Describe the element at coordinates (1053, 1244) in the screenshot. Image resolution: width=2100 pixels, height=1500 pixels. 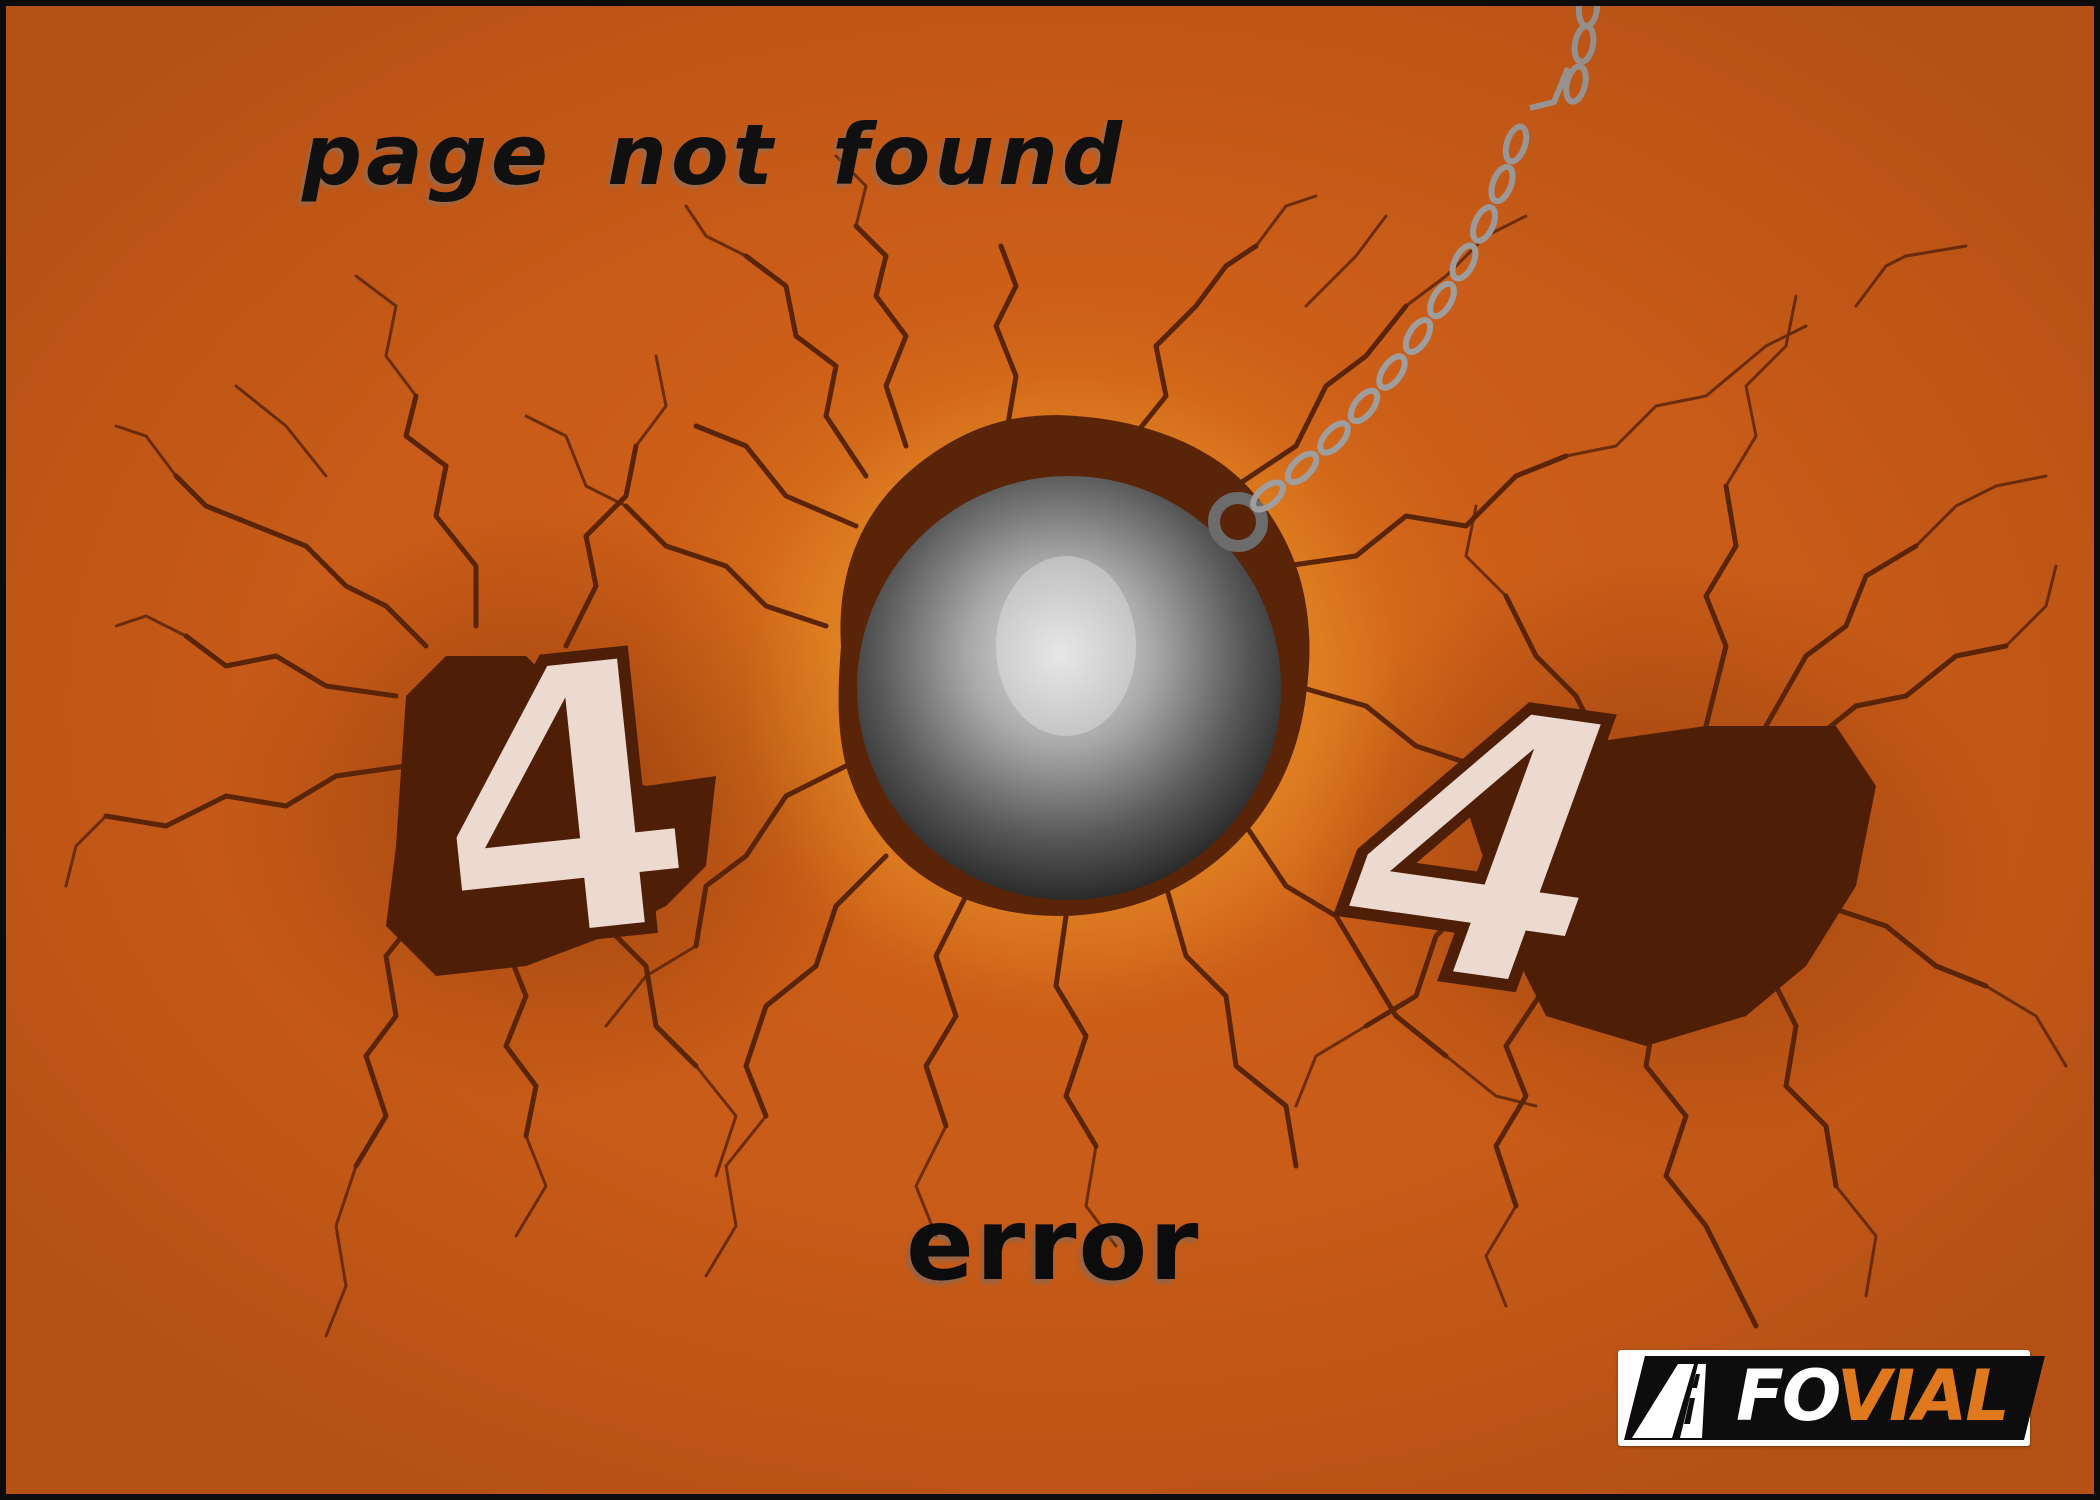
I see `error-label: error` at that location.